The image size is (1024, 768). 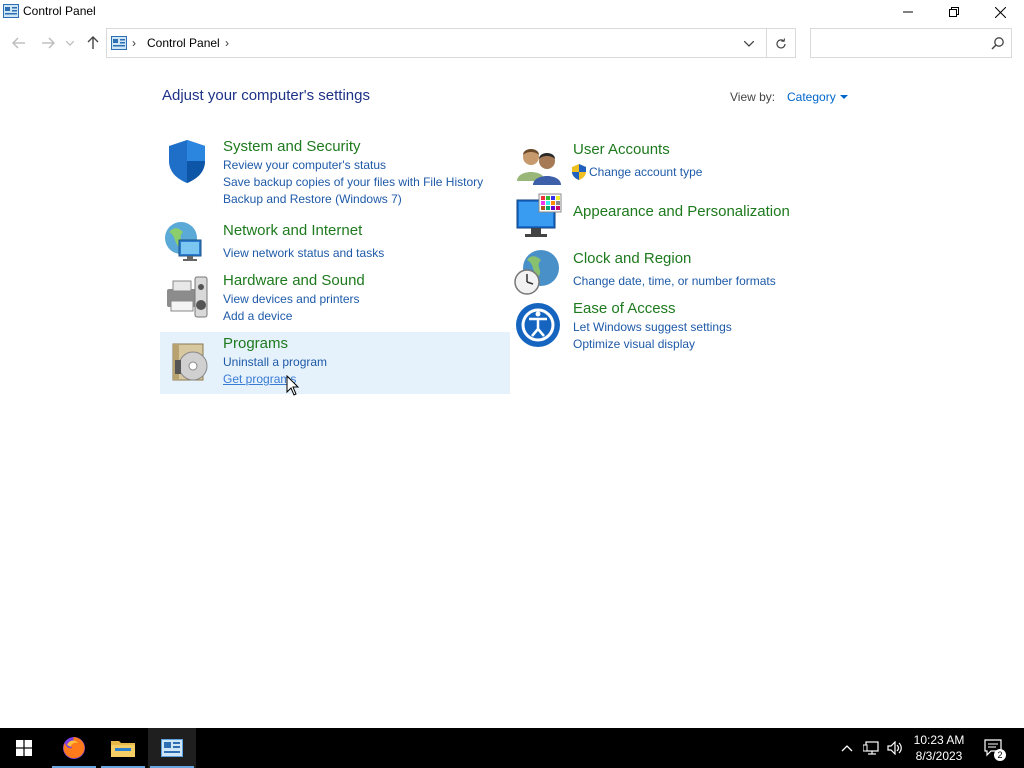 I want to click on restore-button, so click(x=954, y=12).